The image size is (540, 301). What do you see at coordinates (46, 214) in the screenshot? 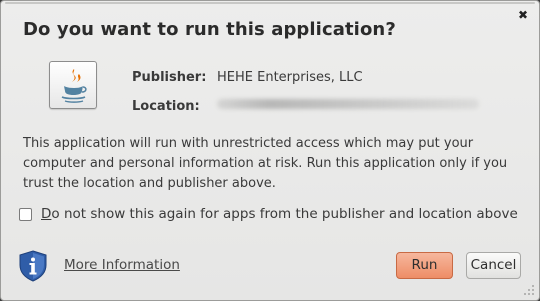
I see `checkbox-mnemonic: D` at bounding box center [46, 214].